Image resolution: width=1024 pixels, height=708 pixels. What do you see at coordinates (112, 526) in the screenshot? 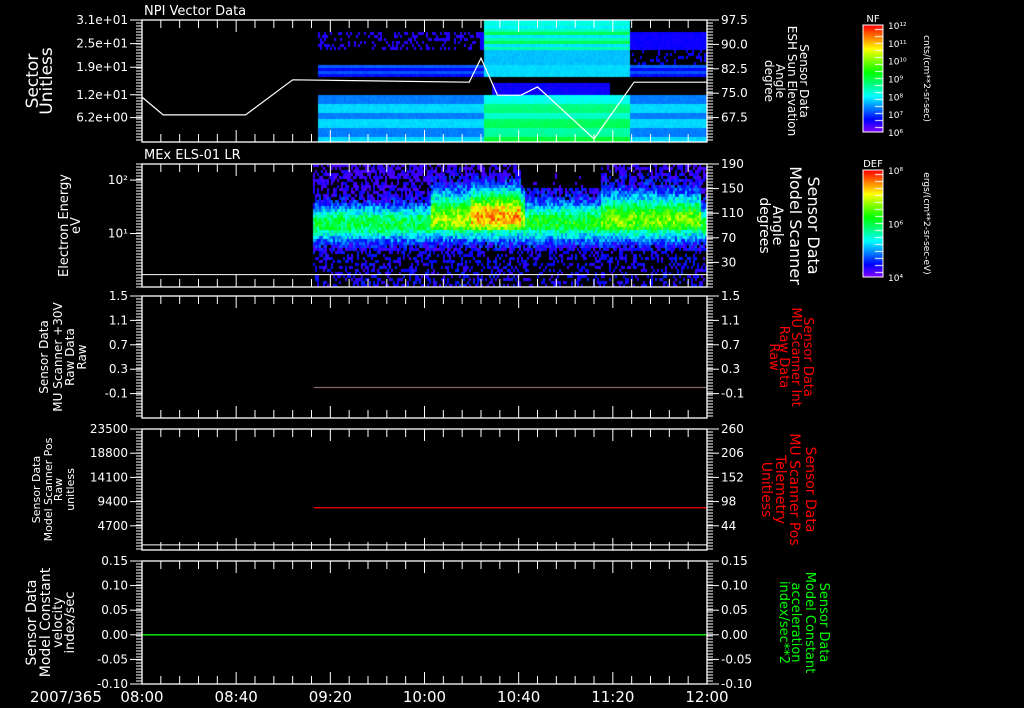
I see `y-tick-label: 4700` at bounding box center [112, 526].